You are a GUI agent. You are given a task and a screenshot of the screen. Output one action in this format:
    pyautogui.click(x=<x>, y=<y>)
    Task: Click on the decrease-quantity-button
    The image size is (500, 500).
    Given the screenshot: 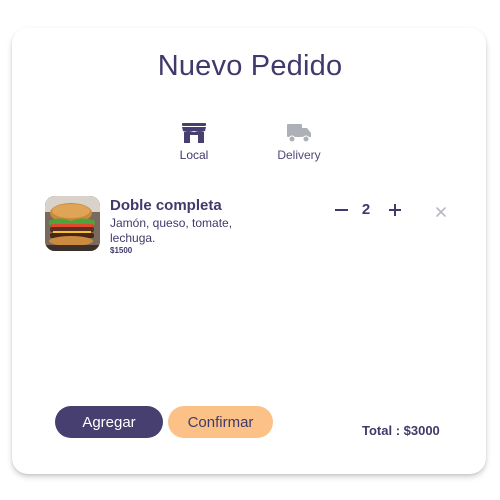 What is the action you would take?
    pyautogui.click(x=342, y=210)
    